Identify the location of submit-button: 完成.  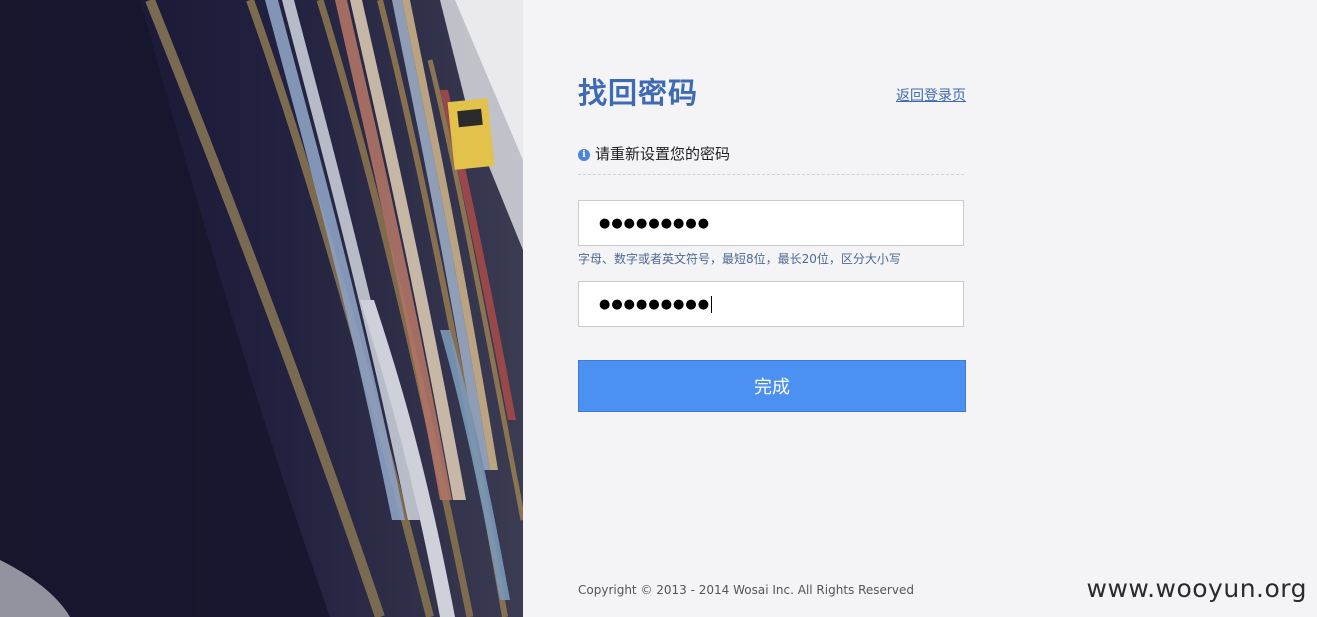
(772, 386).